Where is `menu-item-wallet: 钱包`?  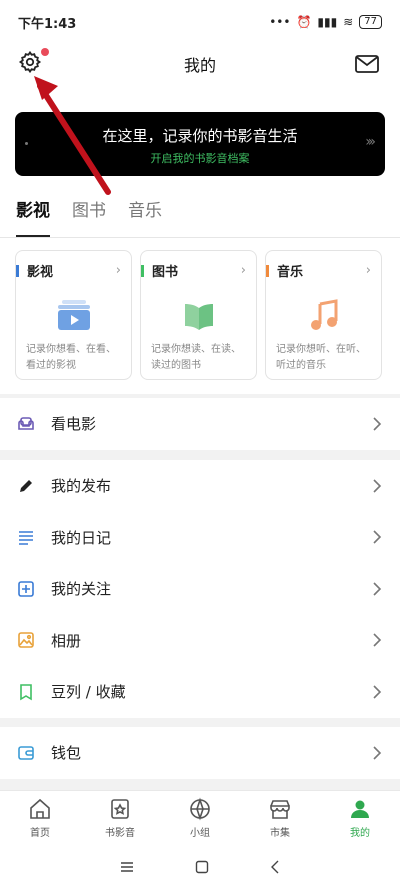
menu-item-wallet: 钱包 is located at coordinates (200, 753).